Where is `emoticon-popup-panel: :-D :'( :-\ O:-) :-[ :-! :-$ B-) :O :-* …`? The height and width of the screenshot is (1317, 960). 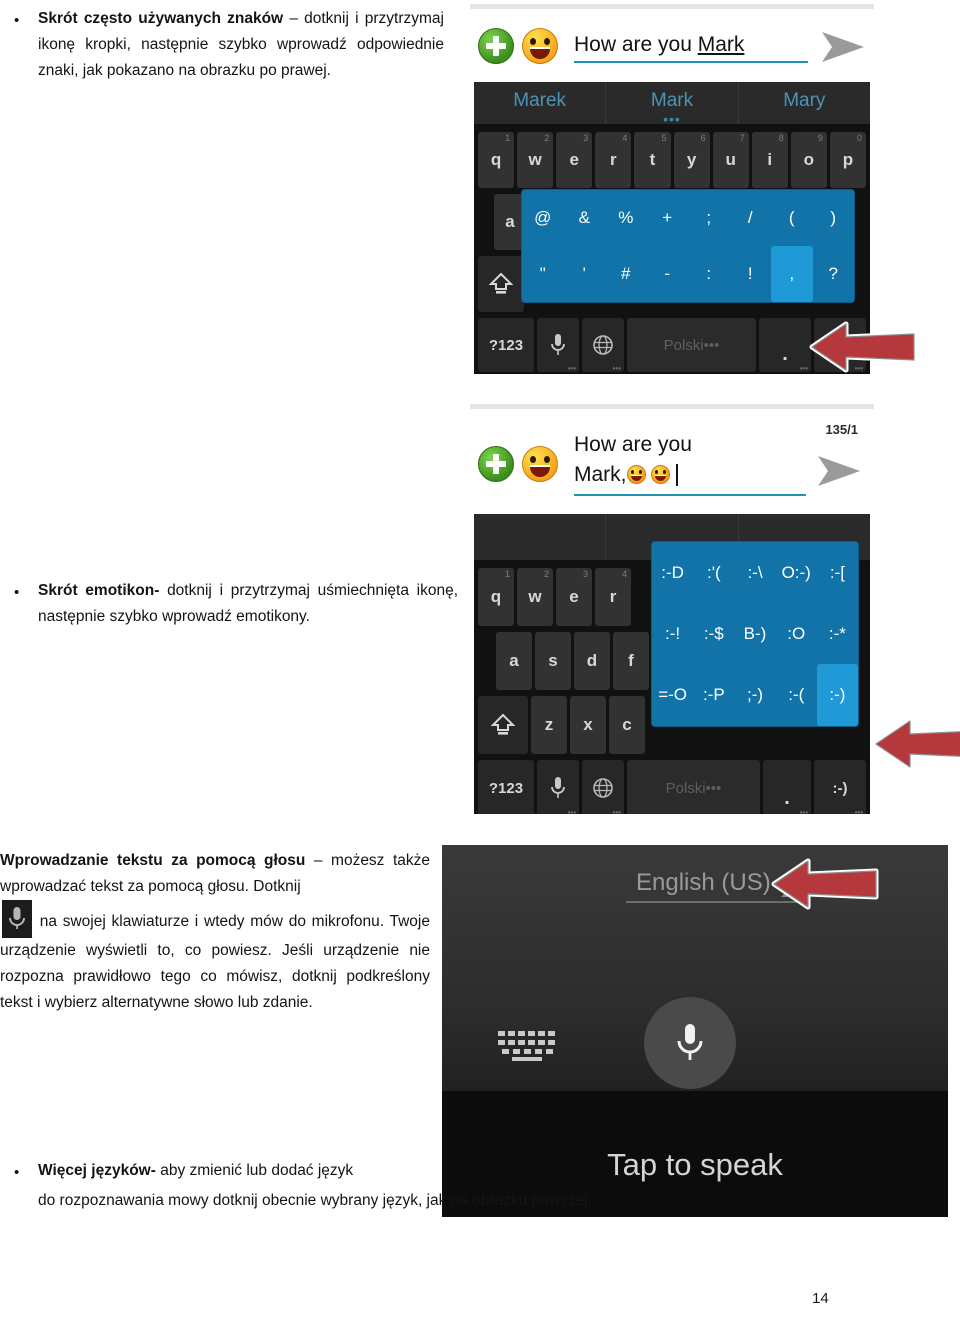 emoticon-popup-panel: :-D :'( :-\ O:-) :-[ :-! :-$ B-) :O :-* … is located at coordinates (755, 634).